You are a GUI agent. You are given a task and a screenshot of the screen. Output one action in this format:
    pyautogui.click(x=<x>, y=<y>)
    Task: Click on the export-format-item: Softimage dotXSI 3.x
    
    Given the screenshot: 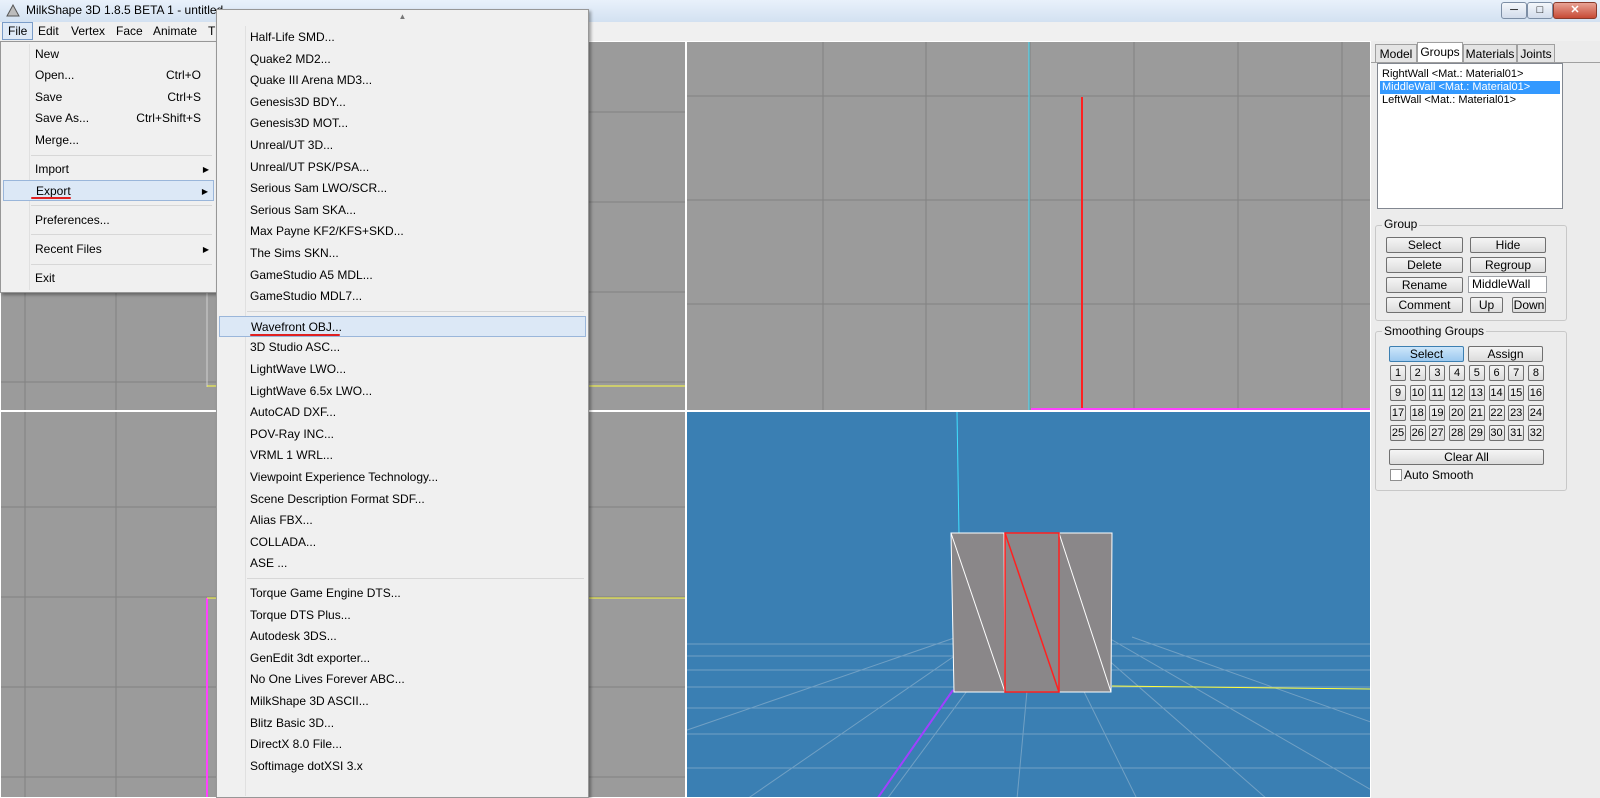 What is the action you would take?
    pyautogui.click(x=402, y=767)
    